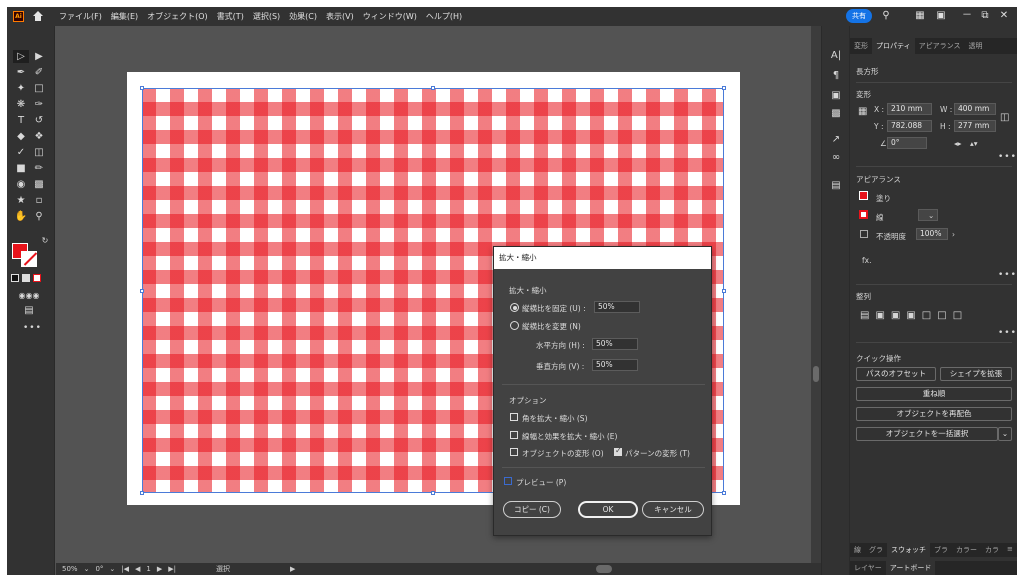 The image size is (1024, 583). What do you see at coordinates (514, 452) in the screenshot?
I see `transform-objects-checkbox` at bounding box center [514, 452].